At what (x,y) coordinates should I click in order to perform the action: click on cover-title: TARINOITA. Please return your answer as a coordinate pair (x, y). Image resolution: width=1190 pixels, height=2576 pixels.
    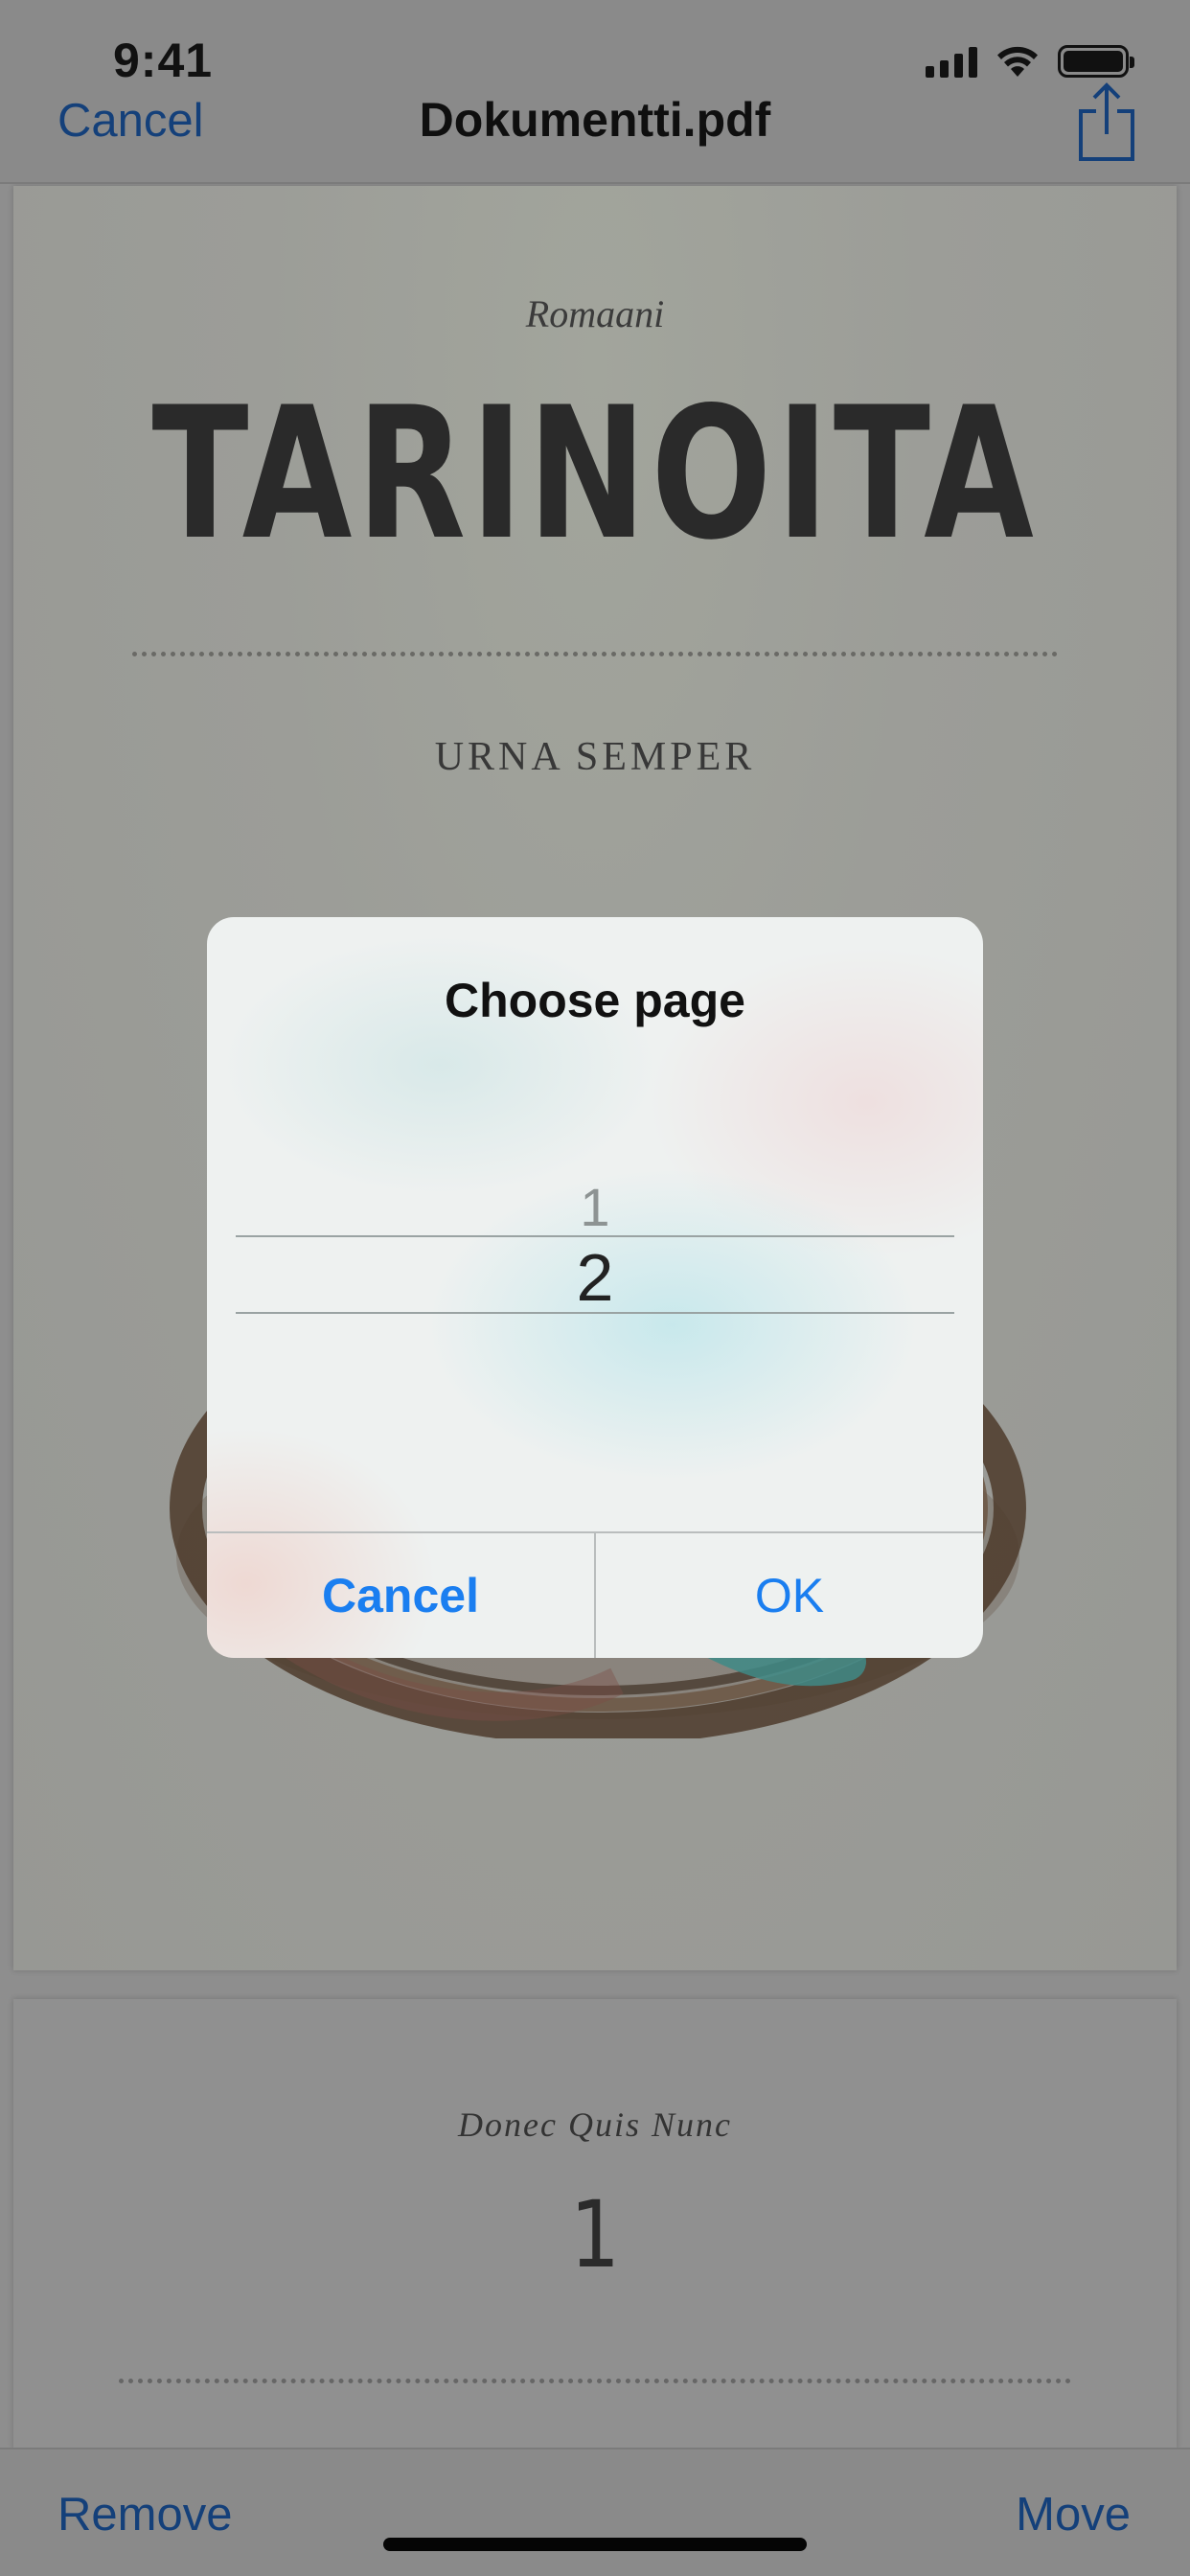
    Looking at the image, I should click on (595, 474).